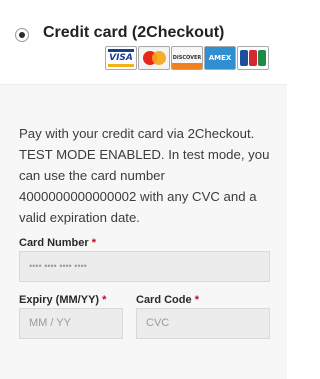 This screenshot has height=379, width=320. I want to click on radio-selected-dot, so click(22, 35).